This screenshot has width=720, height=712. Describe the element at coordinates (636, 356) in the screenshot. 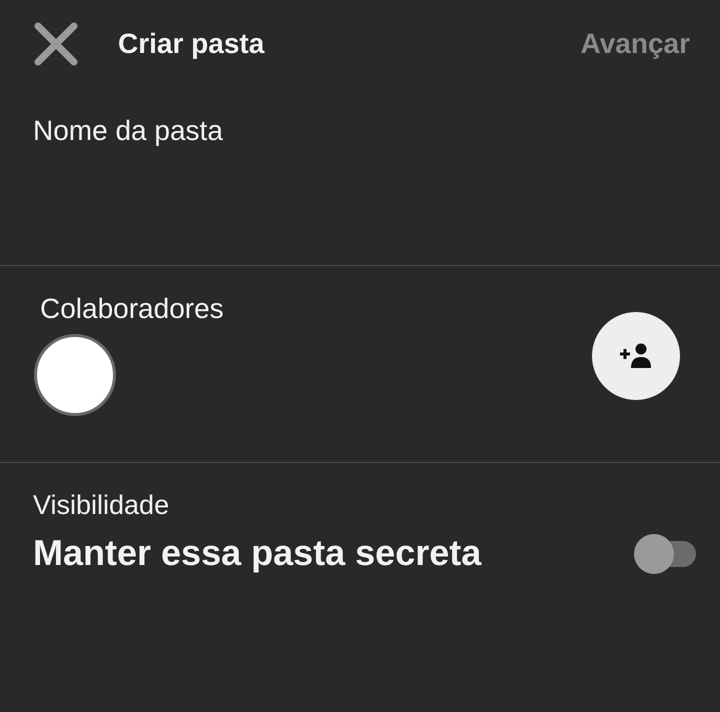

I see `add-person-icon` at that location.